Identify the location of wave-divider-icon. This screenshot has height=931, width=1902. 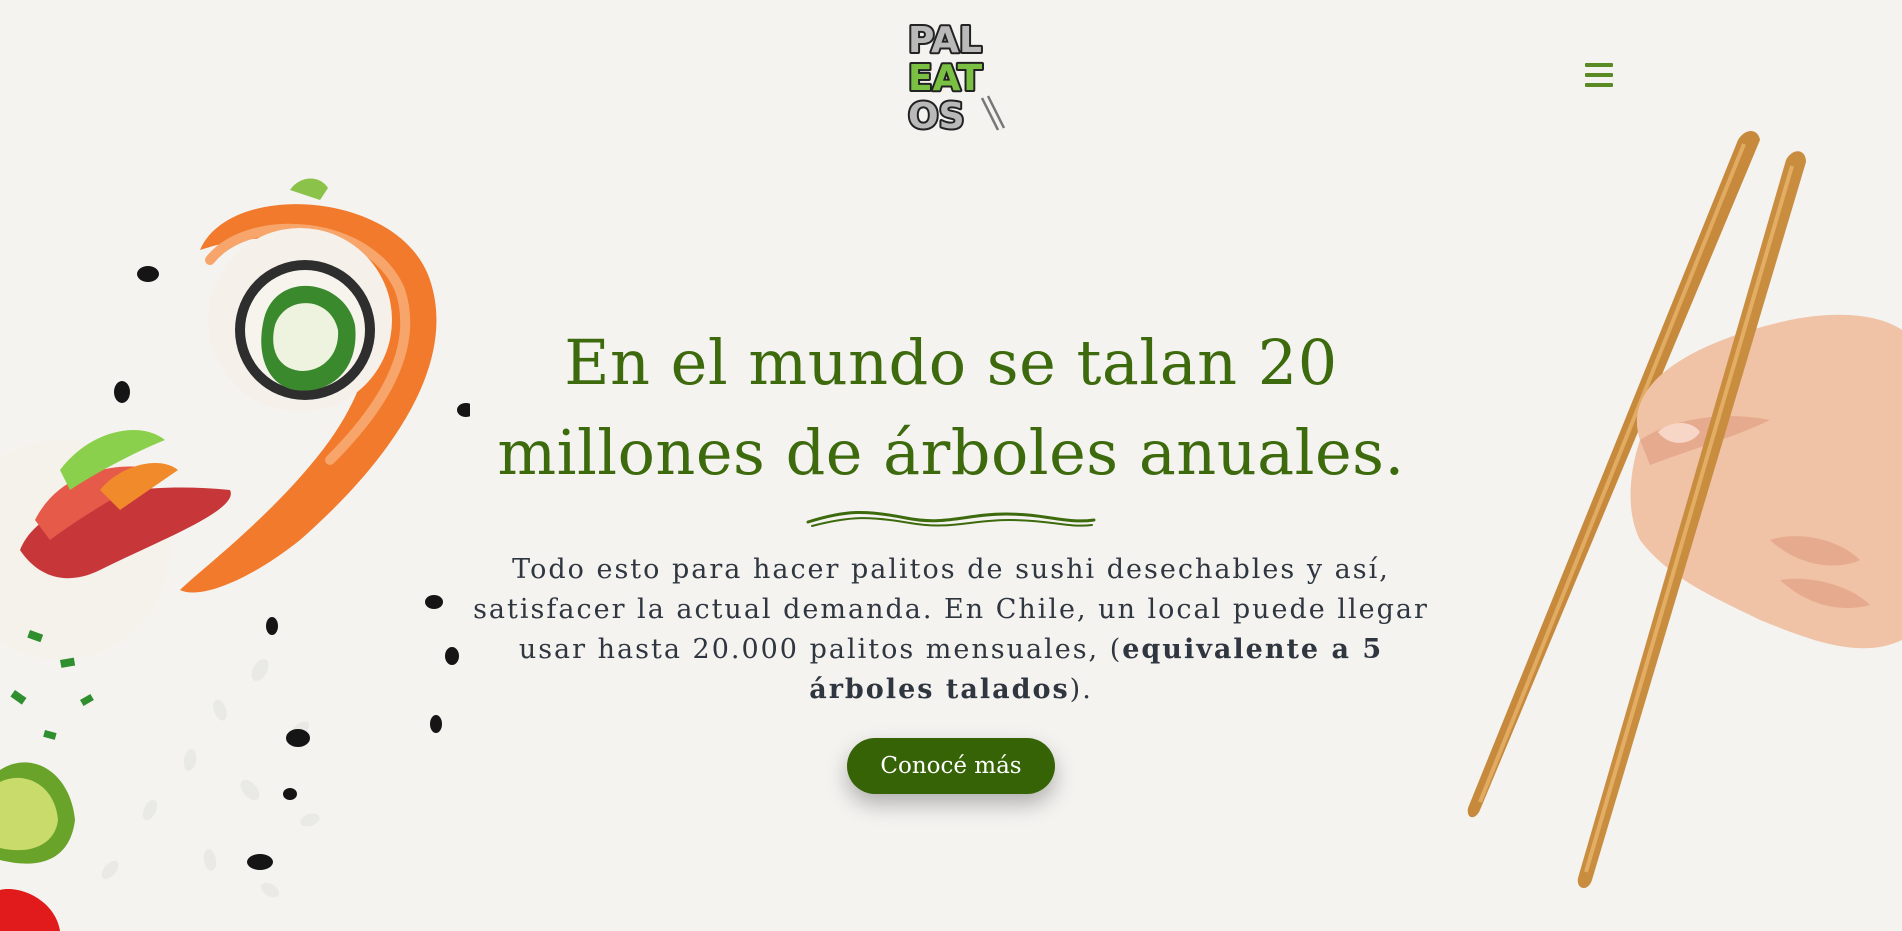
(951, 518).